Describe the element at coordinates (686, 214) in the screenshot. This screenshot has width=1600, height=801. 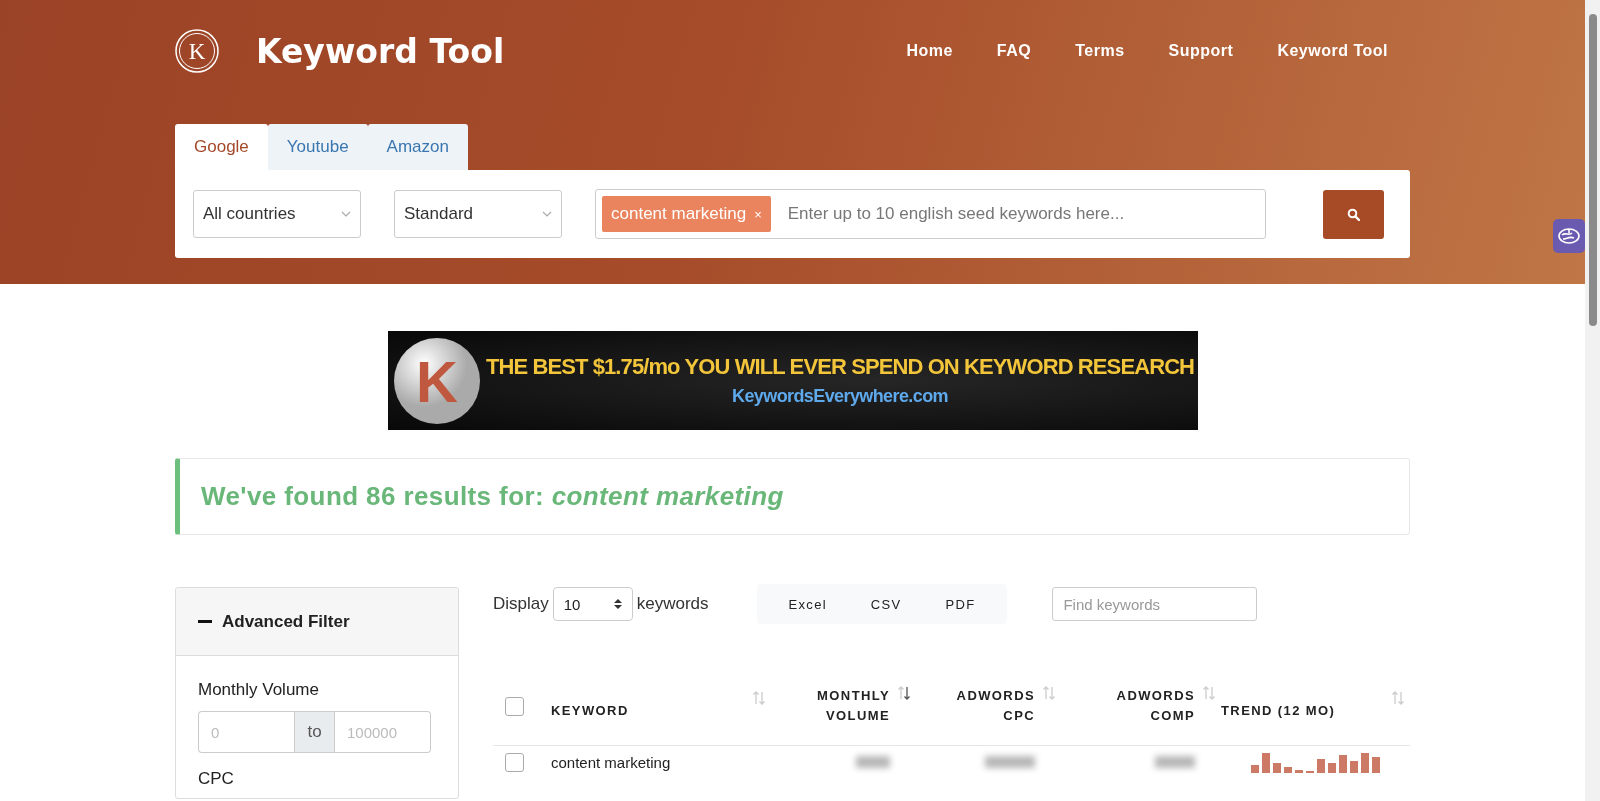
I see `keyword-tag: content marketing ×` at that location.